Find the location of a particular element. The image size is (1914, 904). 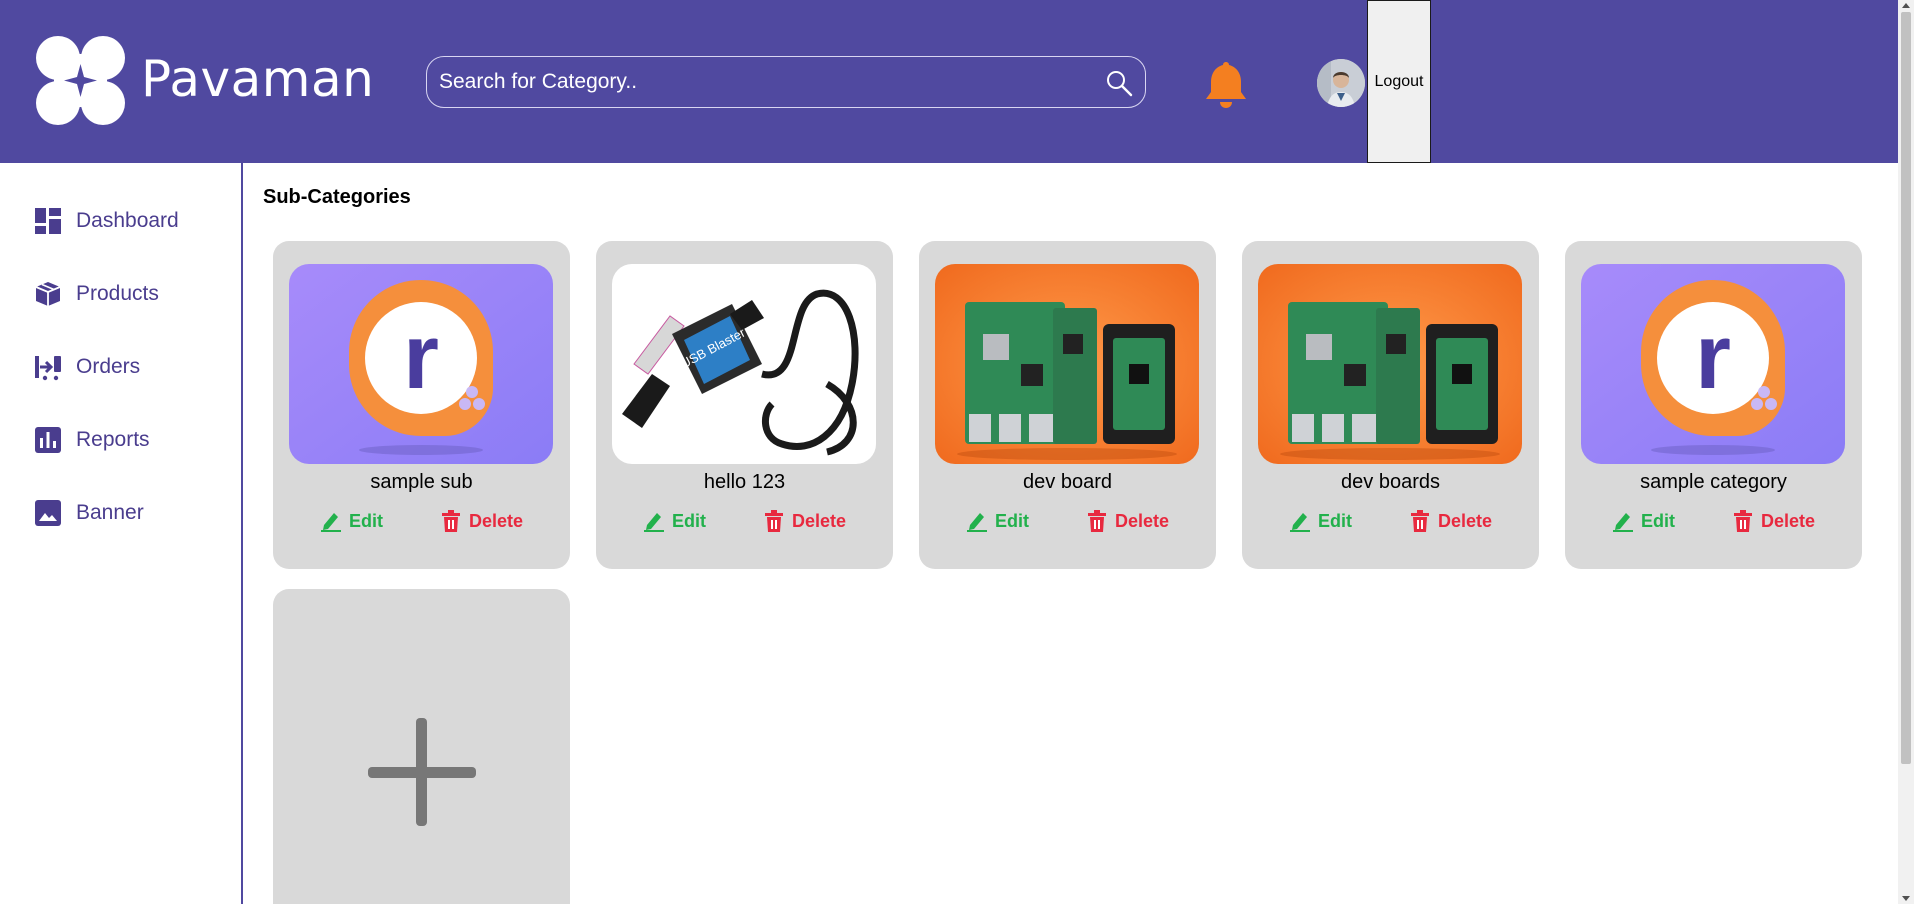

image-icon is located at coordinates (48, 513).